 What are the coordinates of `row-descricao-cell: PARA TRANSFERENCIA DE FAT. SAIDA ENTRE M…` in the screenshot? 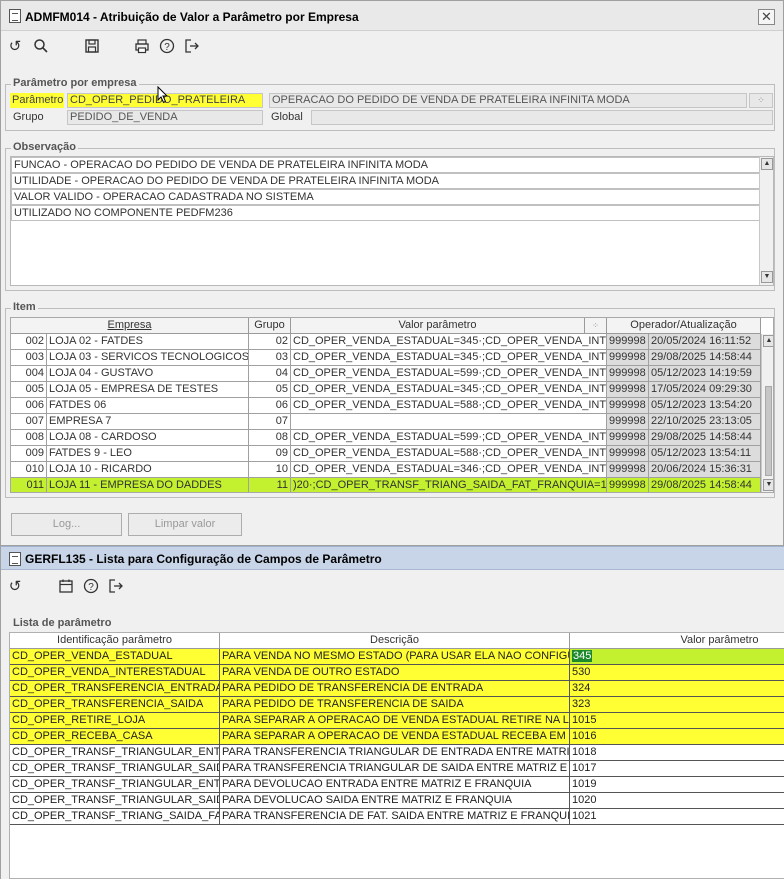 It's located at (395, 817).